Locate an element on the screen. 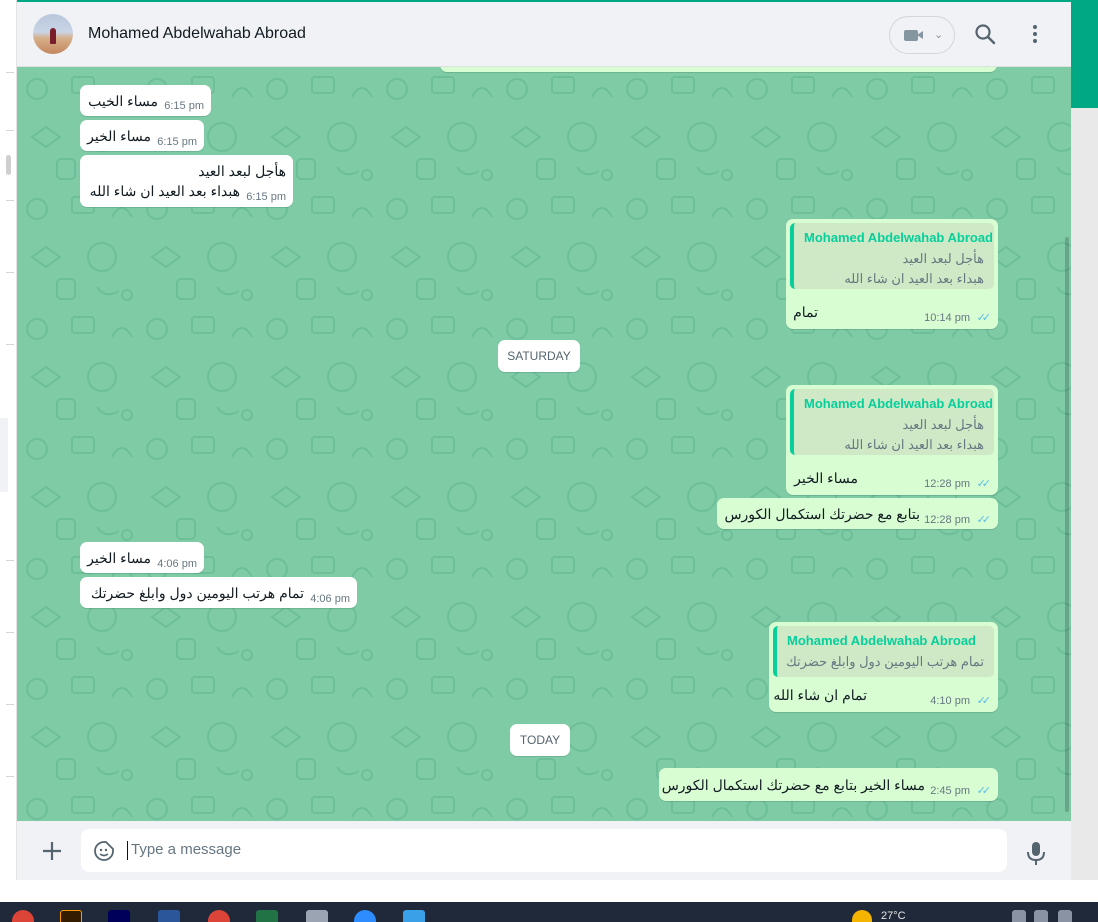 This screenshot has height=922, width=1098. message-text: مساء الخير بتابع مع حضرتك استكمال الكورس is located at coordinates (793, 785).